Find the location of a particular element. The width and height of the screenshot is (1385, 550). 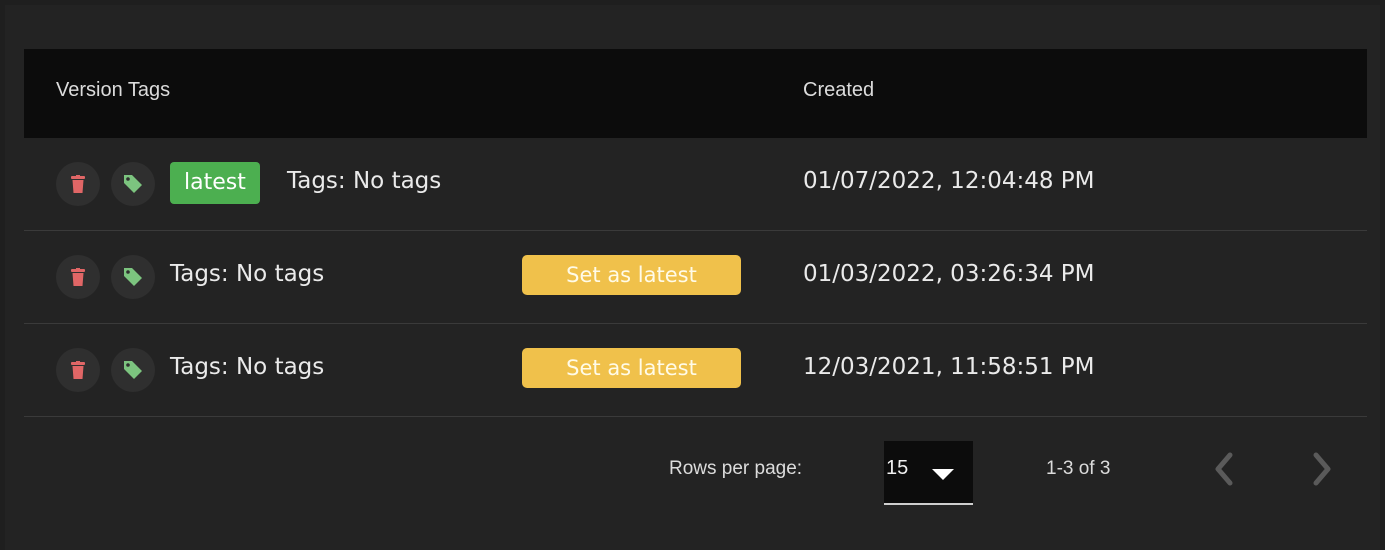

caret-down-icon is located at coordinates (943, 474).